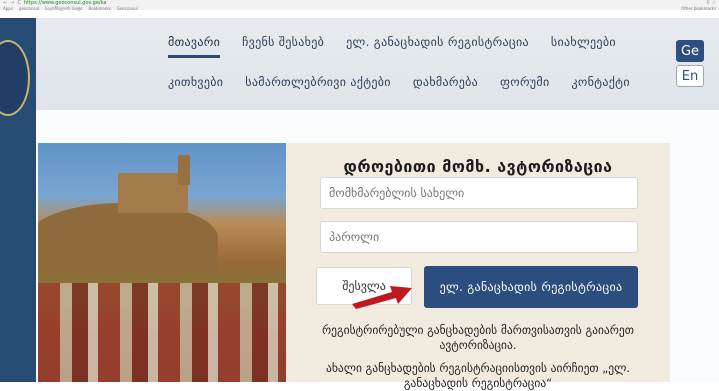 The image size is (719, 391). What do you see at coordinates (29, 8) in the screenshot?
I see `bookmark-geoconsul: geoconsul` at bounding box center [29, 8].